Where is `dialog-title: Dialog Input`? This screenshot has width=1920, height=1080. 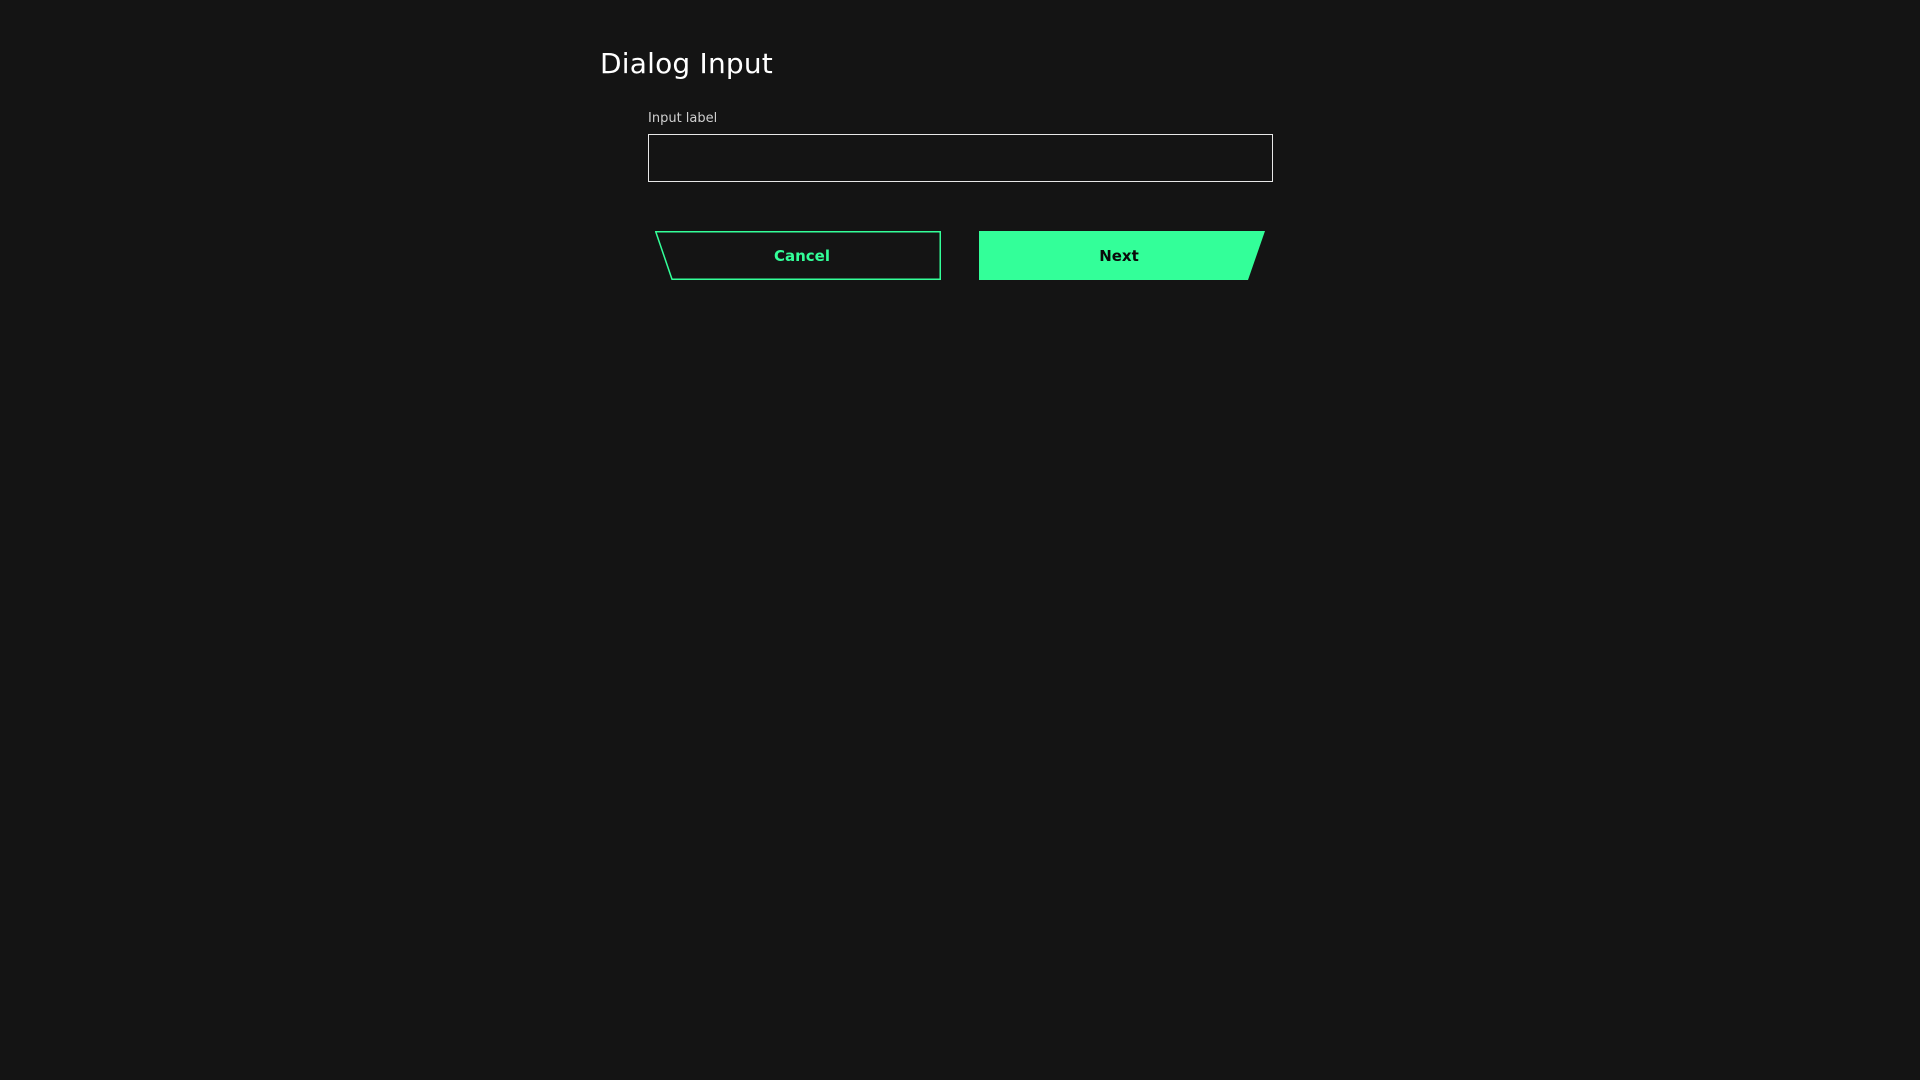 dialog-title: Dialog Input is located at coordinates (686, 63).